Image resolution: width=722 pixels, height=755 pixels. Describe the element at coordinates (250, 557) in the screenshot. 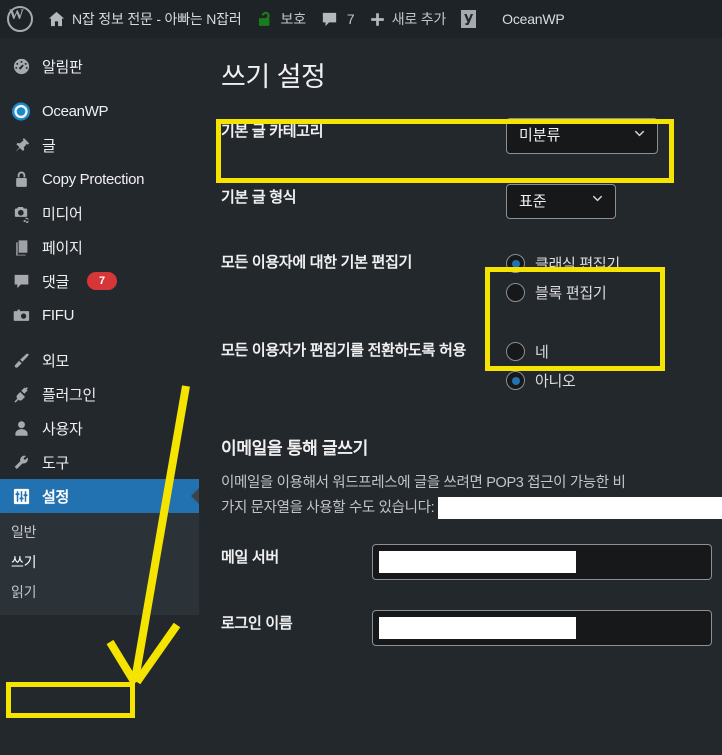

I see `row-label: 메일 서버` at that location.